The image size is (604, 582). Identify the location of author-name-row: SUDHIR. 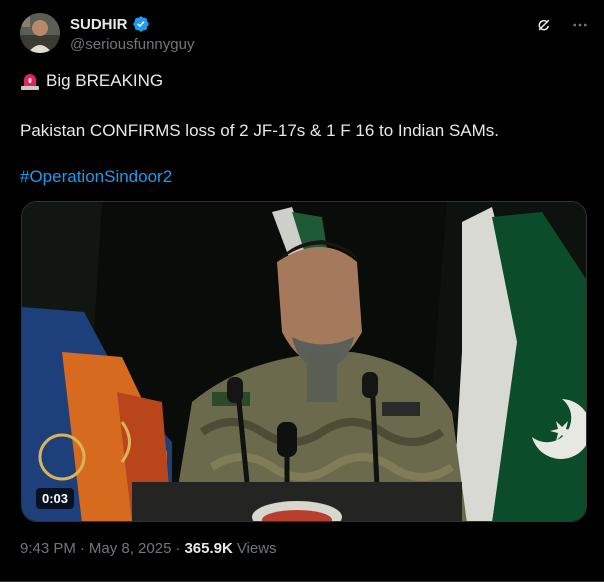
(110, 24).